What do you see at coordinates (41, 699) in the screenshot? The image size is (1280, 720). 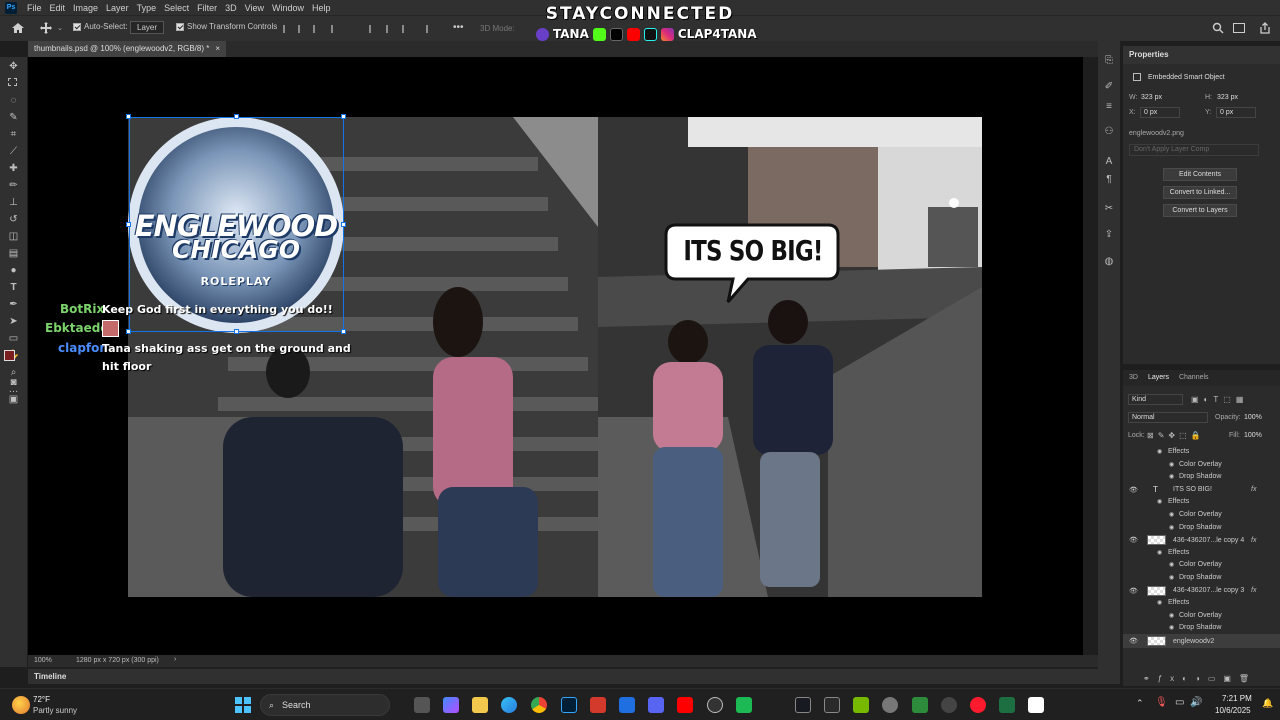 I see `weather-temp: 72°F` at bounding box center [41, 699].